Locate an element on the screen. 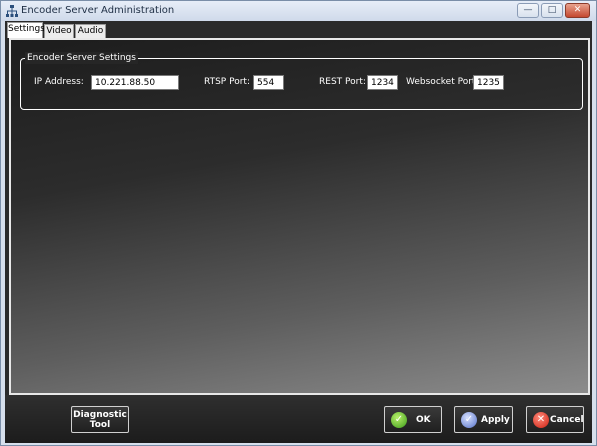  tab-video: Video is located at coordinates (59, 31).